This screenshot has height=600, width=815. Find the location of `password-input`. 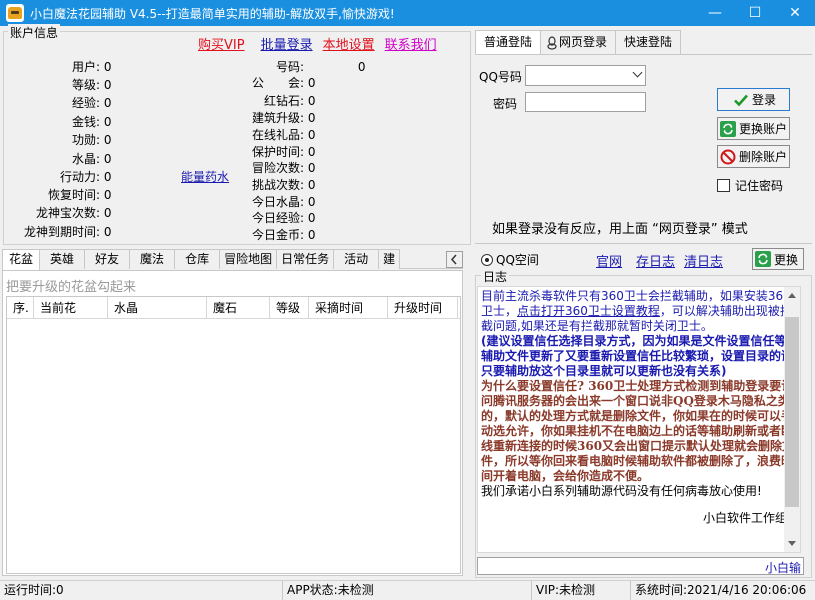

password-input is located at coordinates (585, 102).